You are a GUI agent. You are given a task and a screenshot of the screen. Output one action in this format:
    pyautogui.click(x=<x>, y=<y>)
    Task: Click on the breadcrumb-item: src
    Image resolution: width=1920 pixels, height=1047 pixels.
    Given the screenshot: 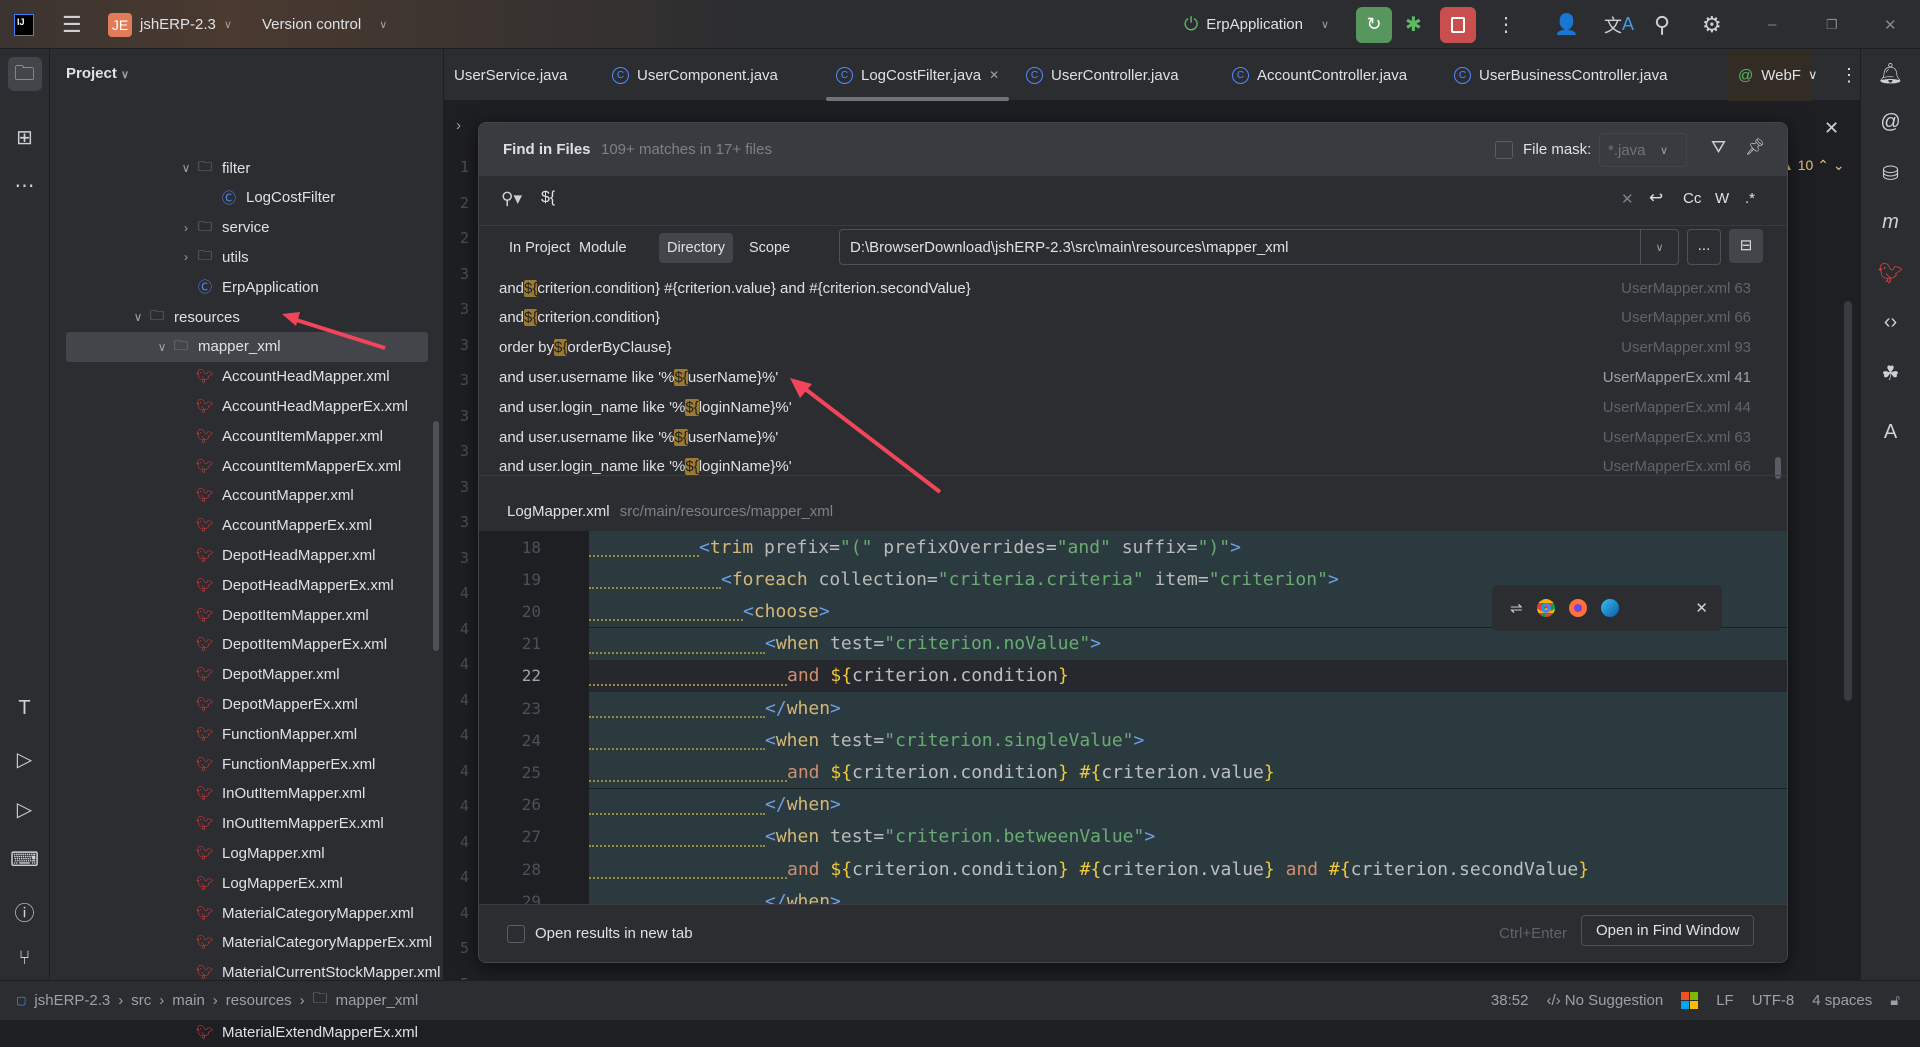 What is the action you would take?
    pyautogui.click(x=141, y=1000)
    